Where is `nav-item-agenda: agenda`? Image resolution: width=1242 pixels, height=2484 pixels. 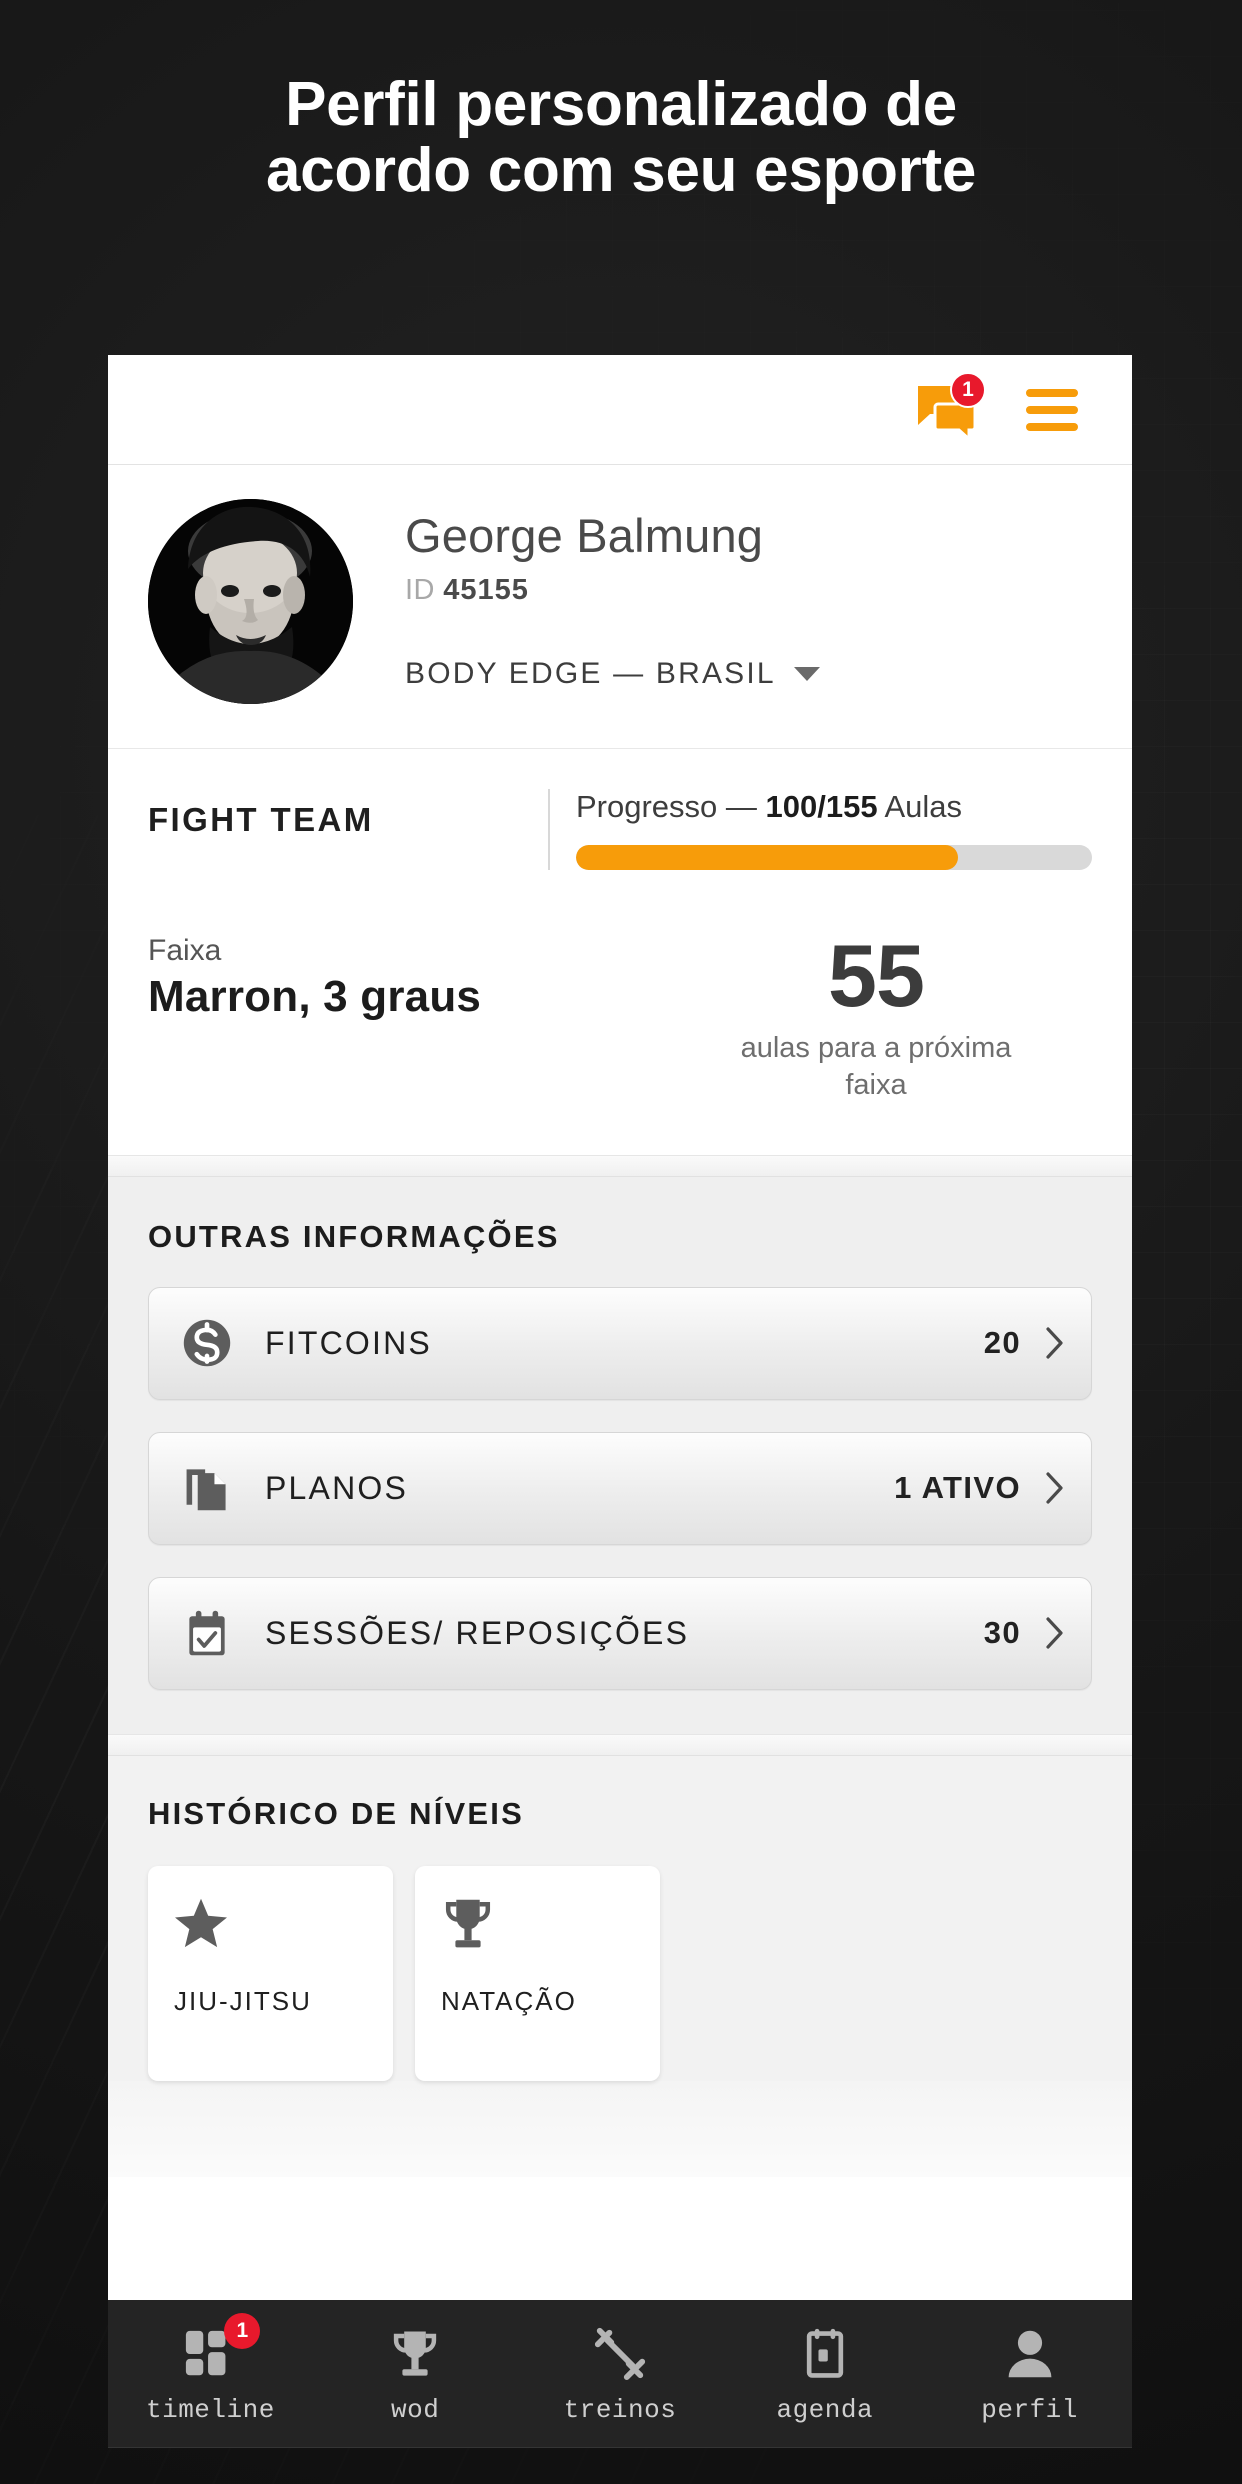 nav-item-agenda: agenda is located at coordinates (824, 2374).